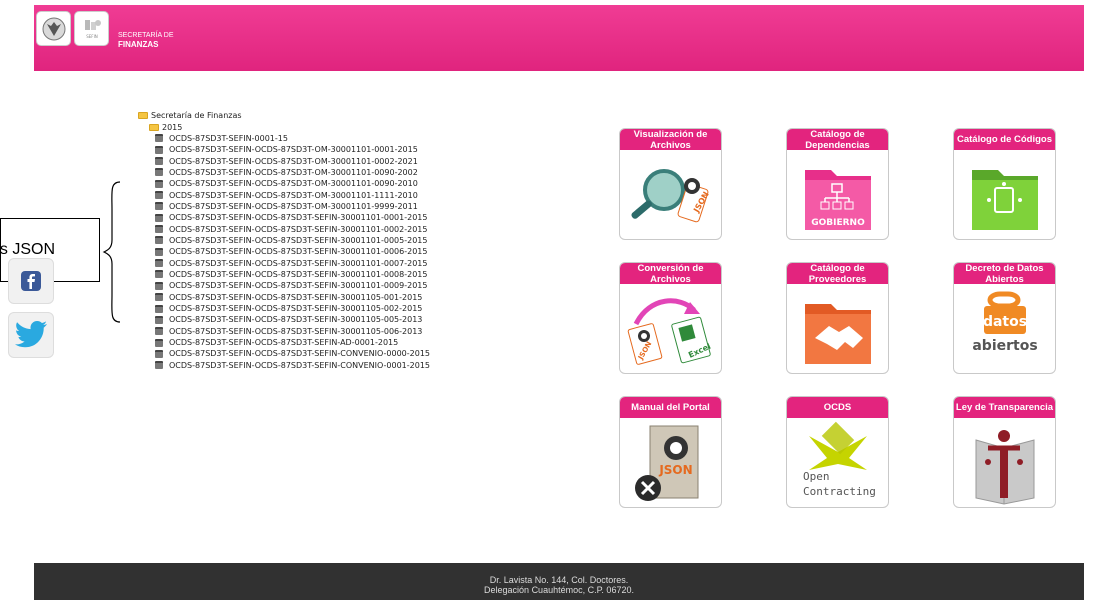 The image size is (1101, 600). What do you see at coordinates (837, 328) in the screenshot?
I see `folder-handshake-icon` at bounding box center [837, 328].